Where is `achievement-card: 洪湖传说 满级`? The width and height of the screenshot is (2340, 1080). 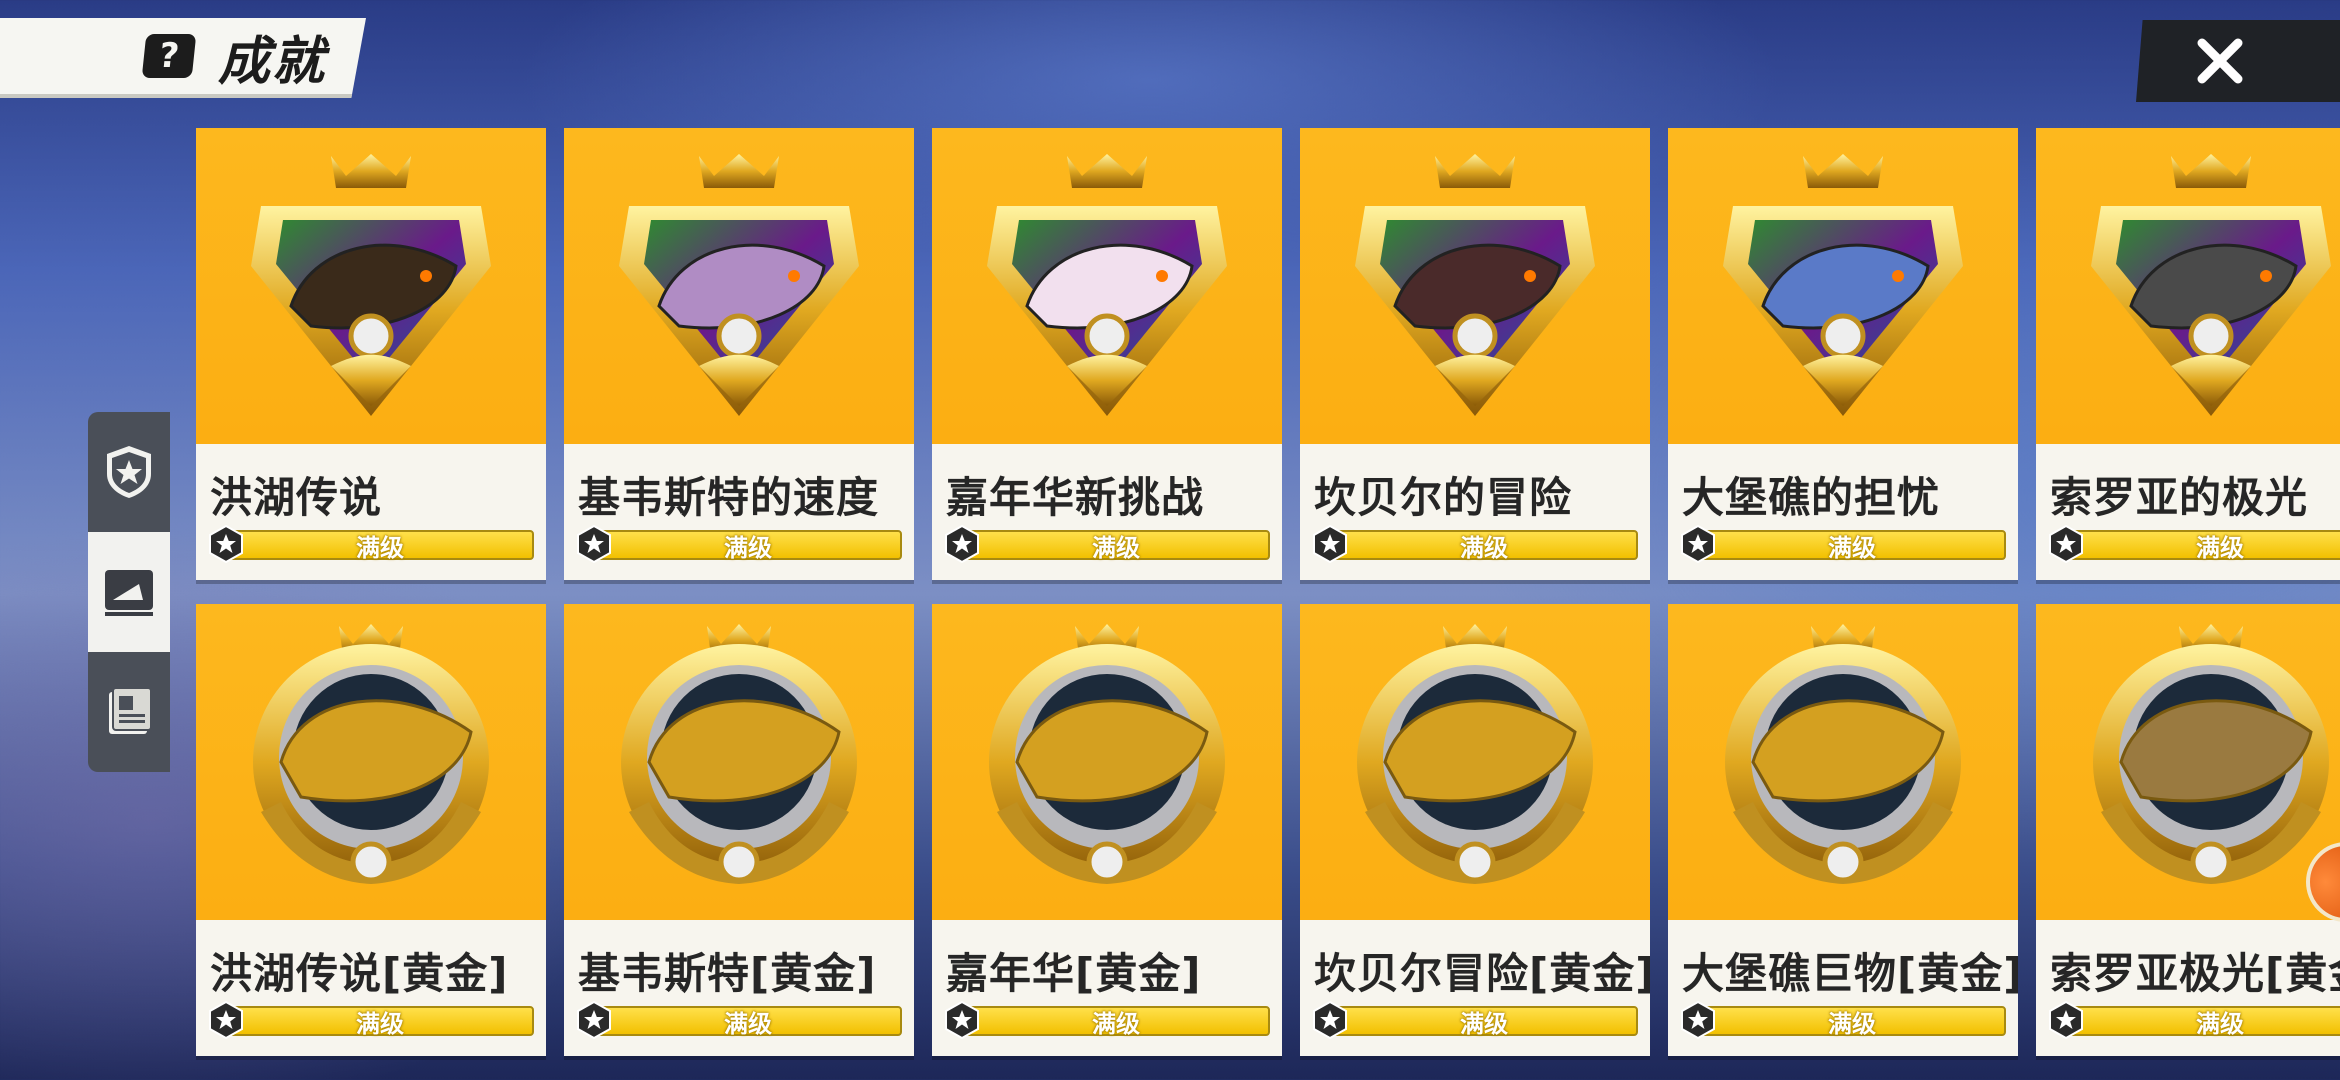 achievement-card: 洪湖传说 满级 is located at coordinates (371, 354).